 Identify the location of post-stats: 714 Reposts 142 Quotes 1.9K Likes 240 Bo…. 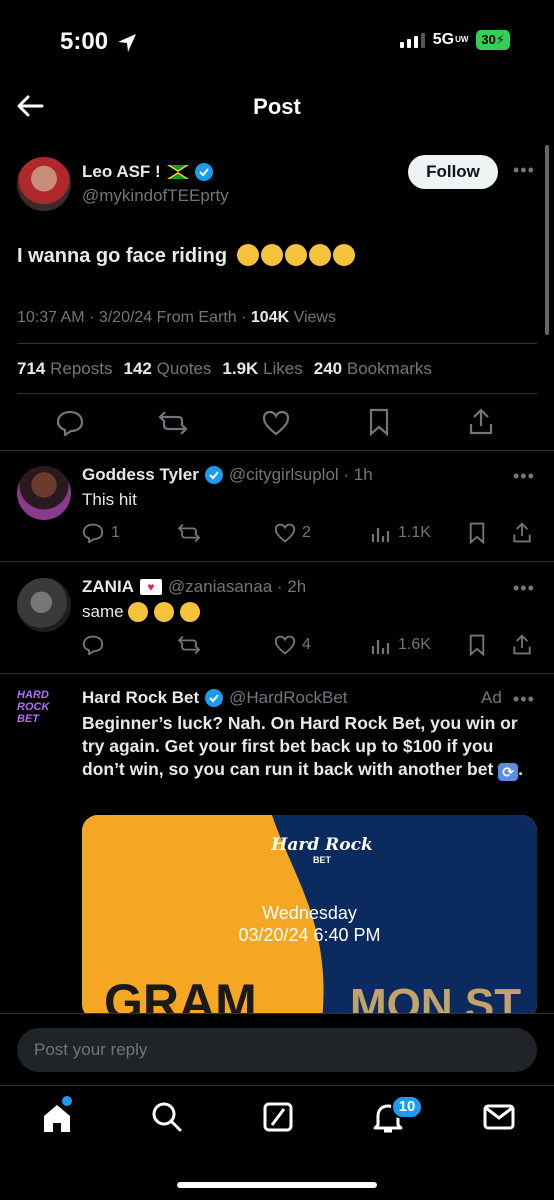
(224, 369).